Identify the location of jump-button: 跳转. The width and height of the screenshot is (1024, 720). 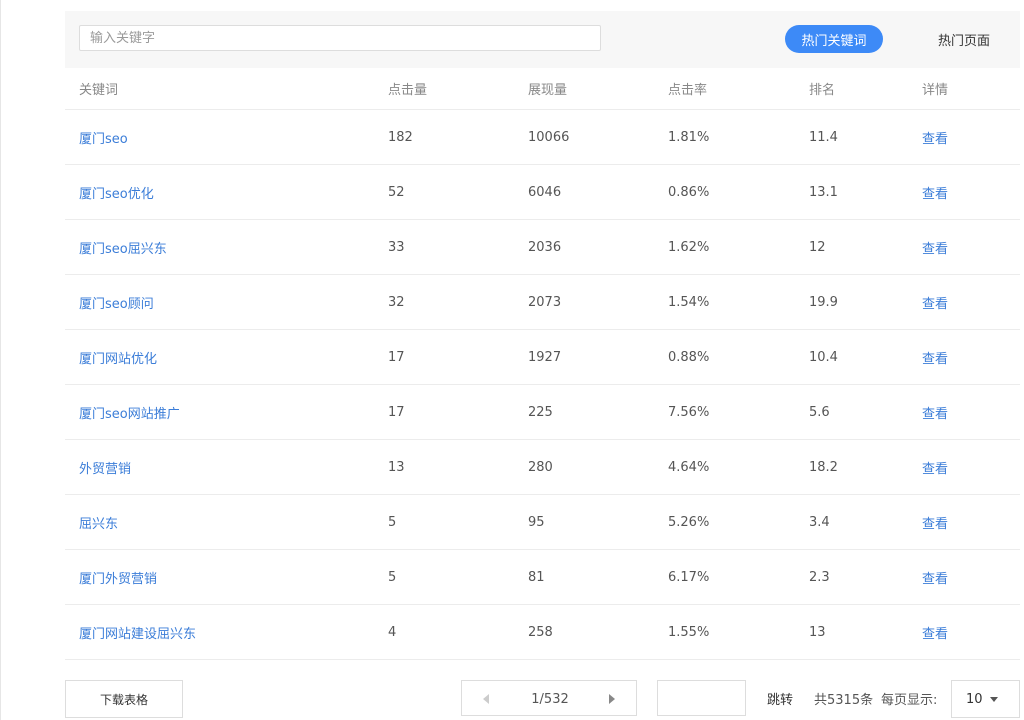
(780, 698).